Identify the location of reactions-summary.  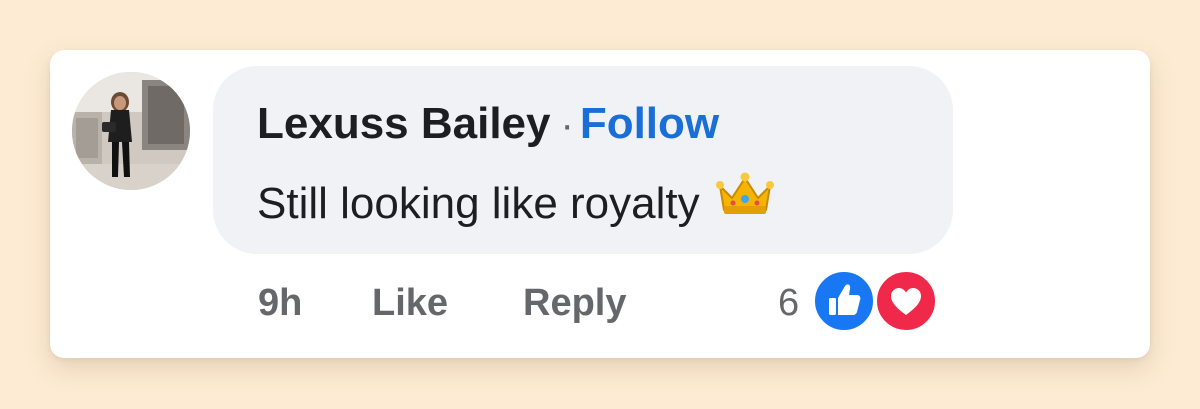
(877, 301).